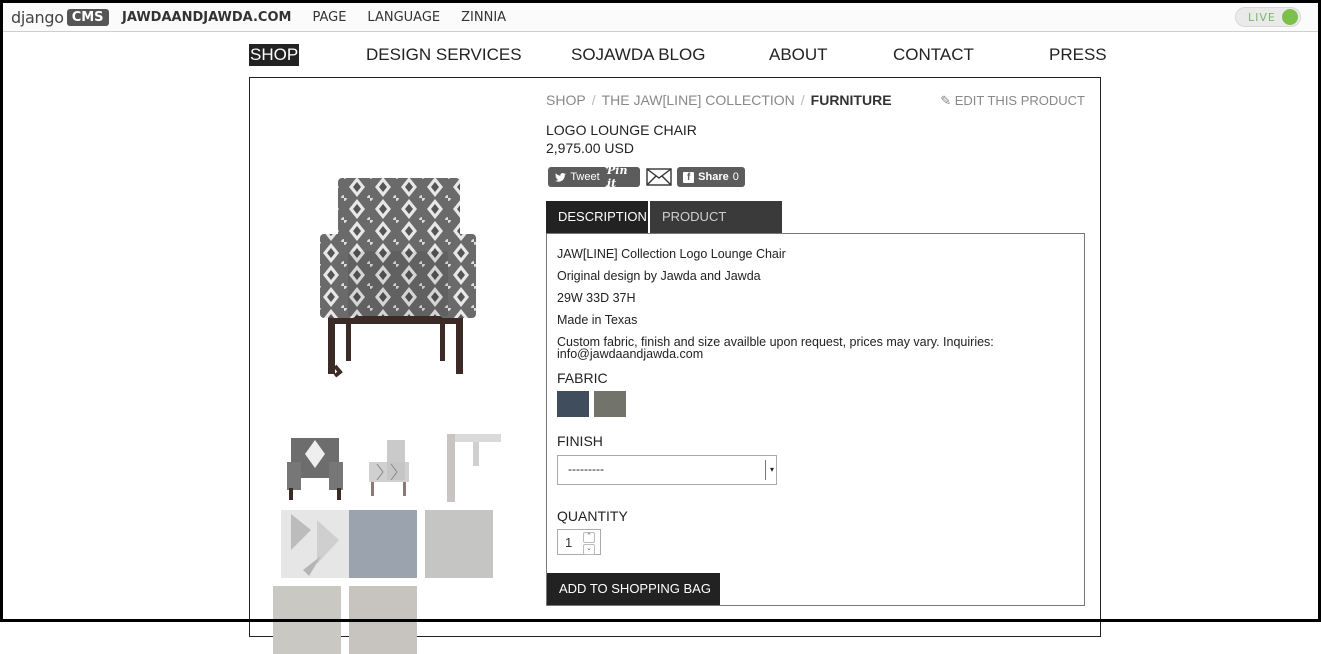 The image size is (1321, 654). Describe the element at coordinates (633, 589) in the screenshot. I see `add-to-bag-button: ADD TO SHOPPING BAG` at that location.